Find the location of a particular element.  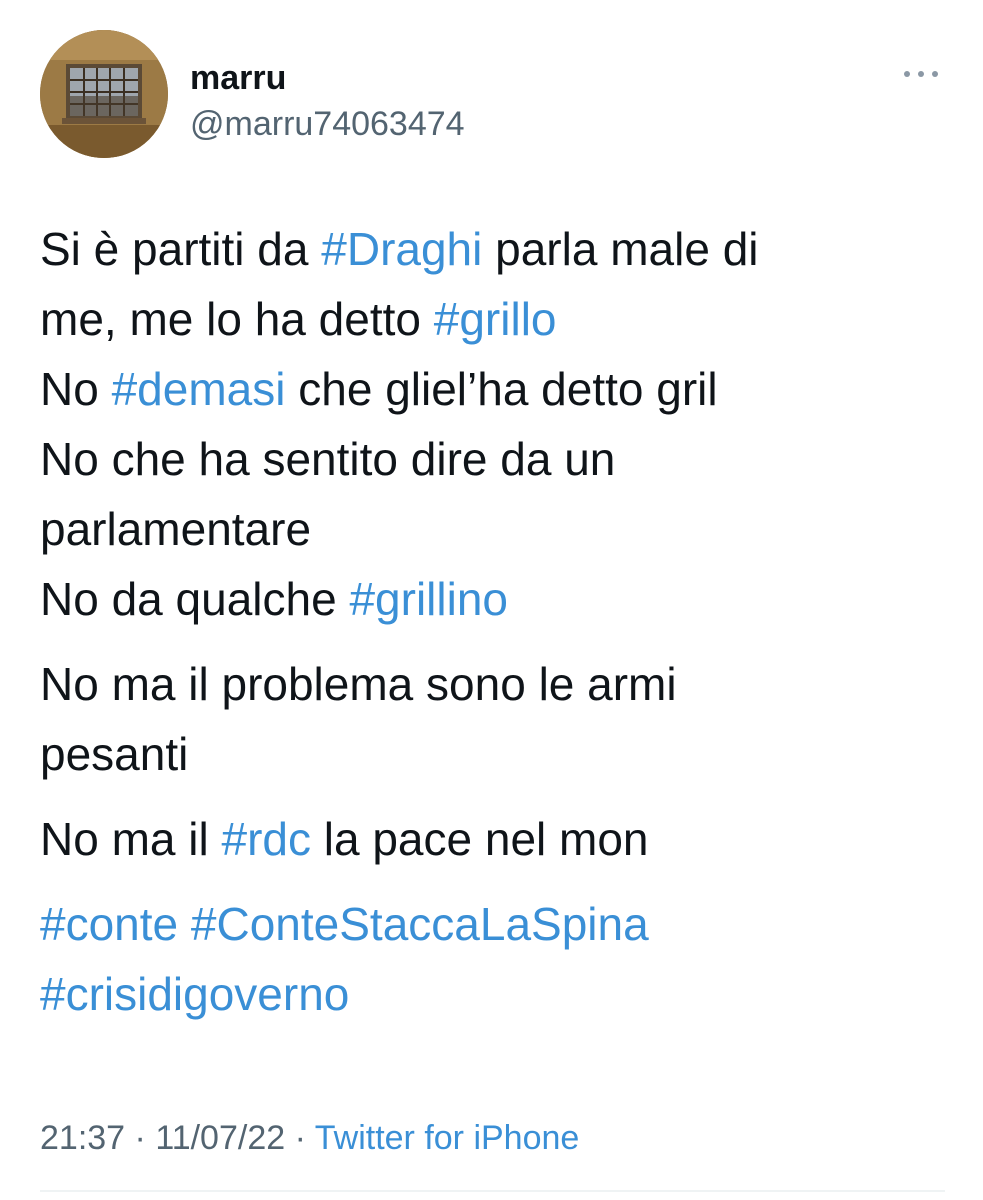

divider is located at coordinates (492, 1191).